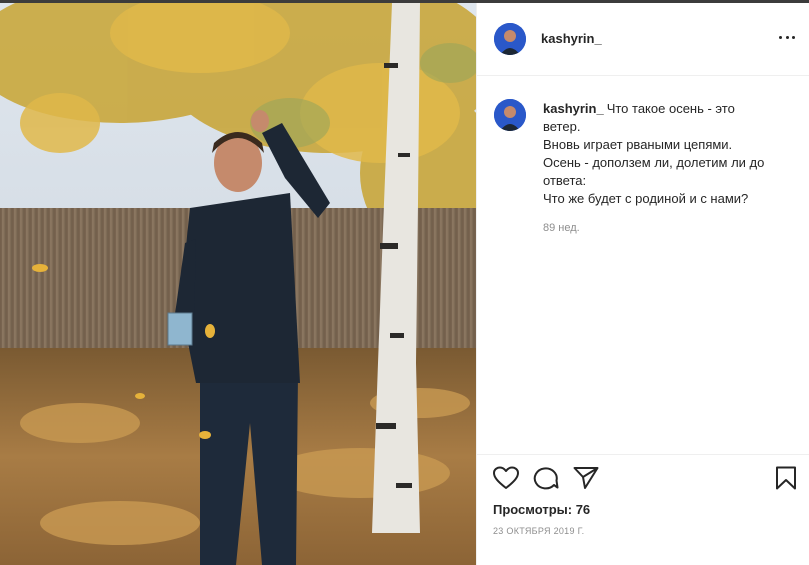 The image size is (809, 565). I want to click on caption-text-line: Осень - доползем ли, долетим ли до, so click(654, 162).